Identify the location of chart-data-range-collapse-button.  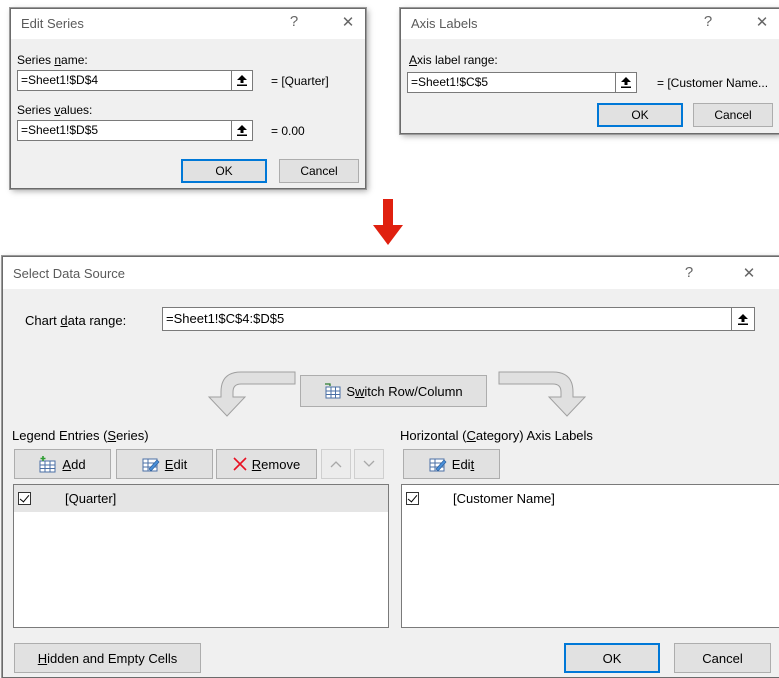
(743, 319).